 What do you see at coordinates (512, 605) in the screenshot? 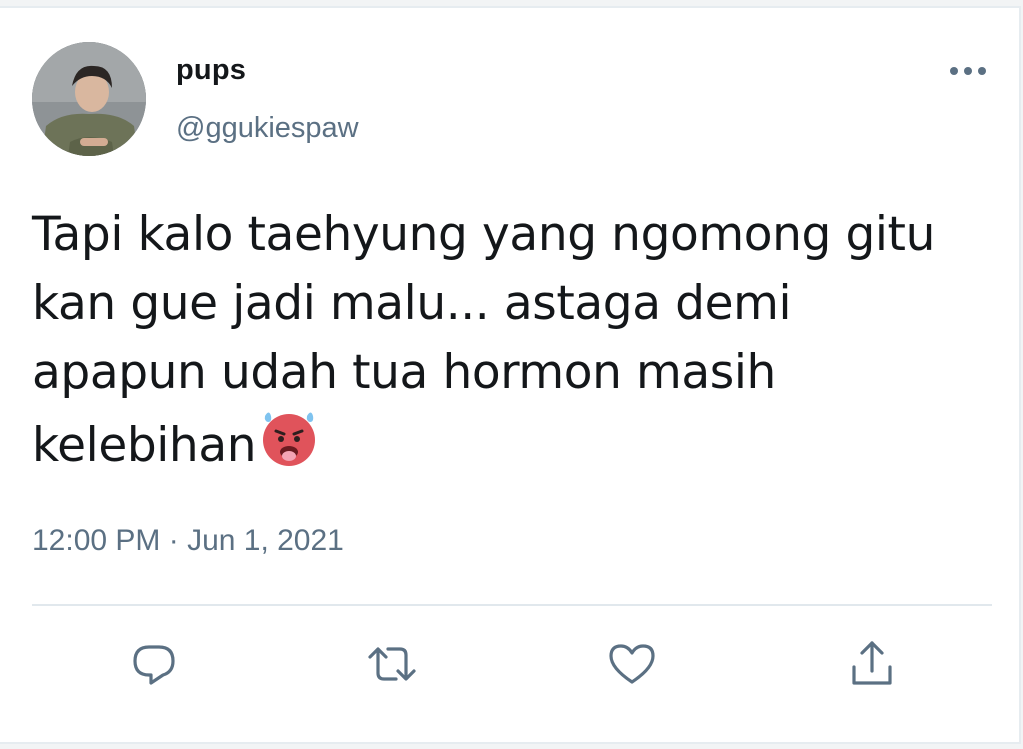
I see `divider` at bounding box center [512, 605].